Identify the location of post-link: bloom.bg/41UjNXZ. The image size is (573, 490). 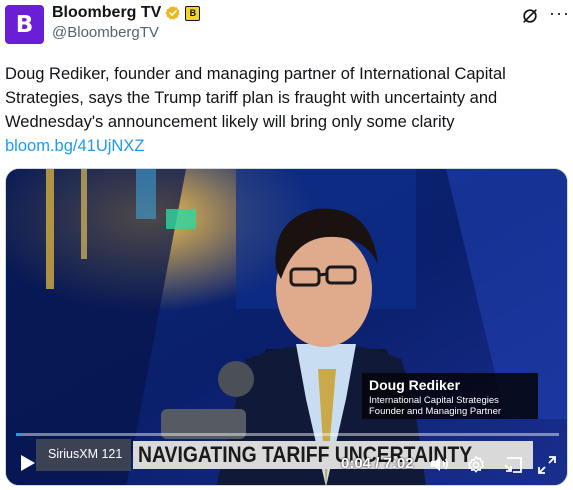
(74, 146).